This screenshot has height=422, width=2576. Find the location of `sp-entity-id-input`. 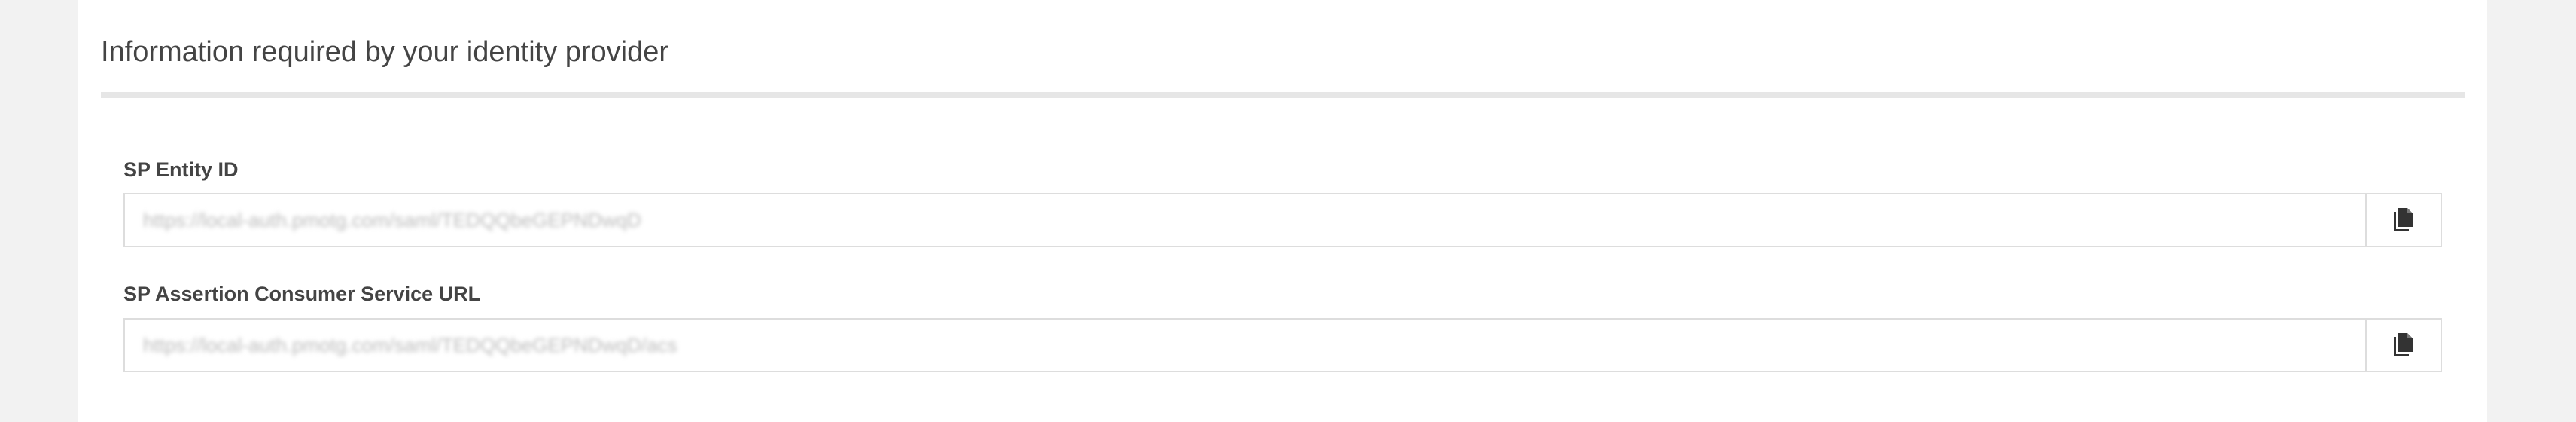

sp-entity-id-input is located at coordinates (1245, 220).